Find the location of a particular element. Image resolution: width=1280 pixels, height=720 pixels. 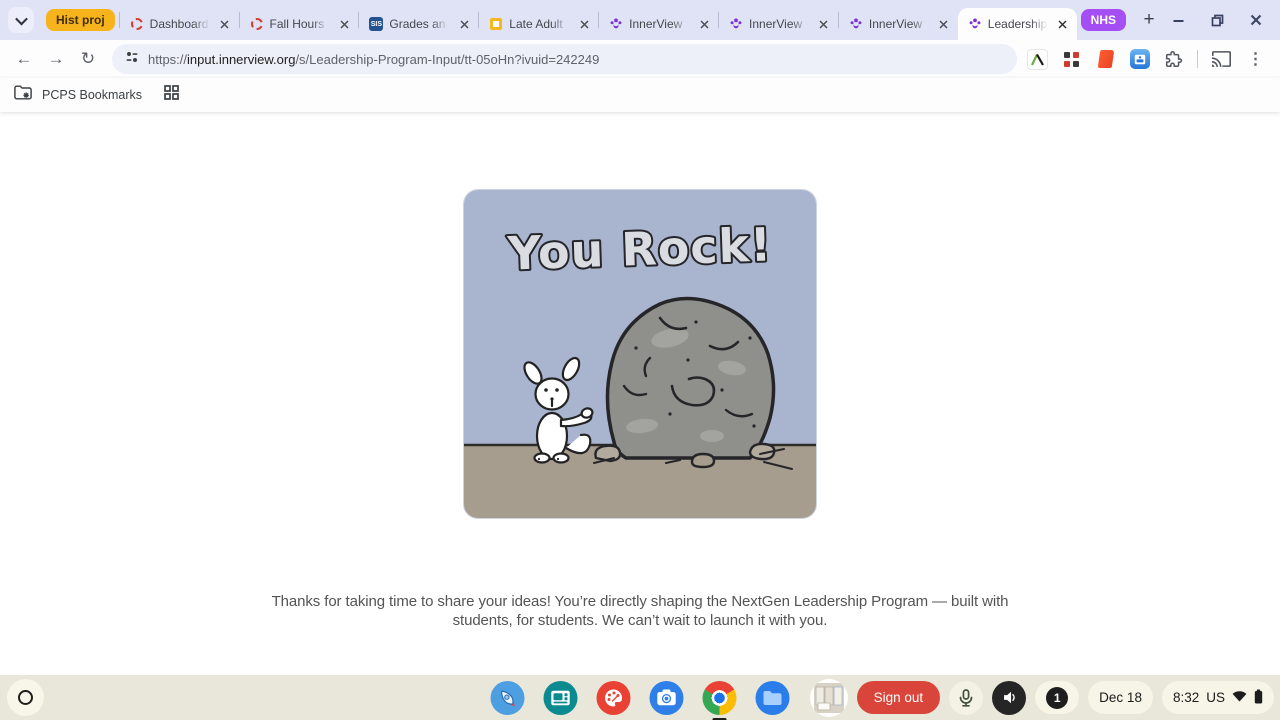

toolbar-divider is located at coordinates (1197, 59).